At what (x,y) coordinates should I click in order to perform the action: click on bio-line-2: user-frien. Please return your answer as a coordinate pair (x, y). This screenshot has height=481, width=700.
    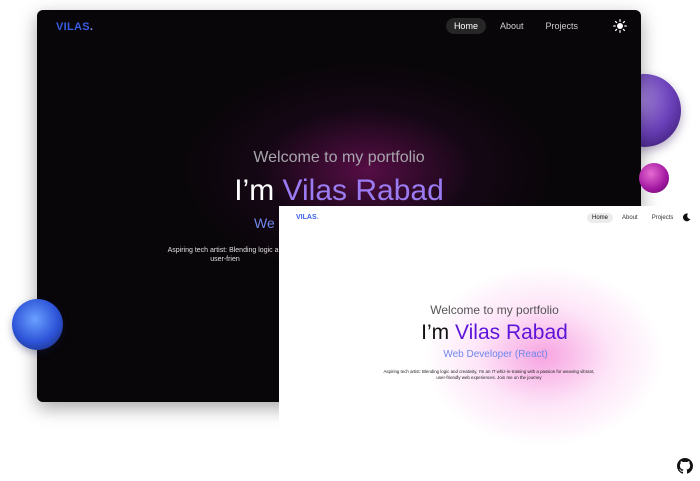
    Looking at the image, I should click on (225, 259).